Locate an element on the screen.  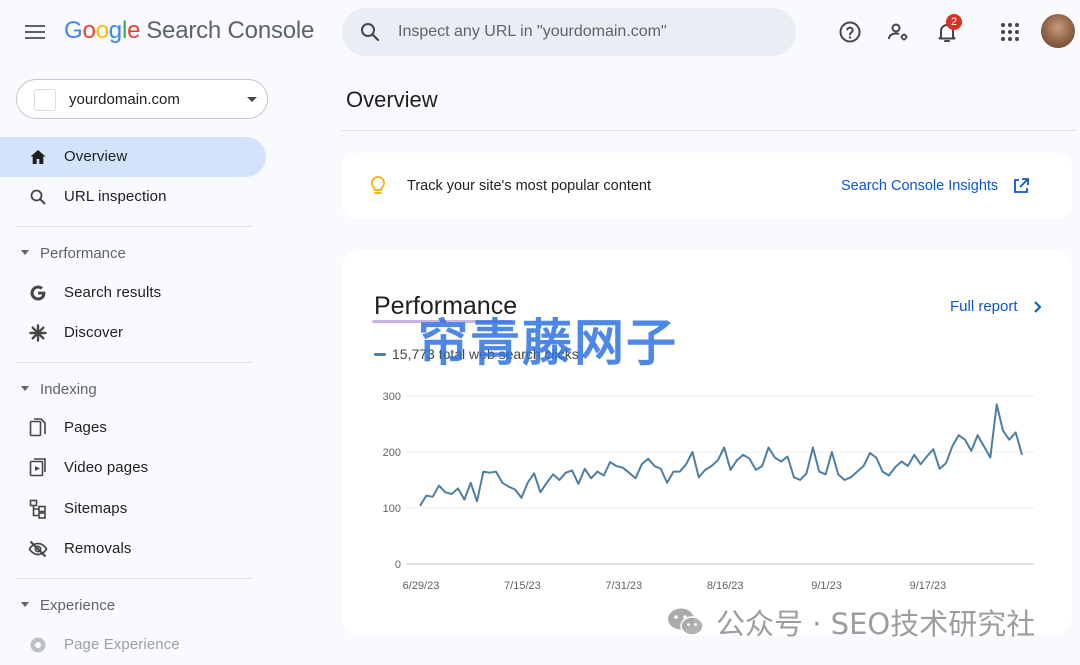
sidebar-item-label: Search results is located at coordinates (113, 292).